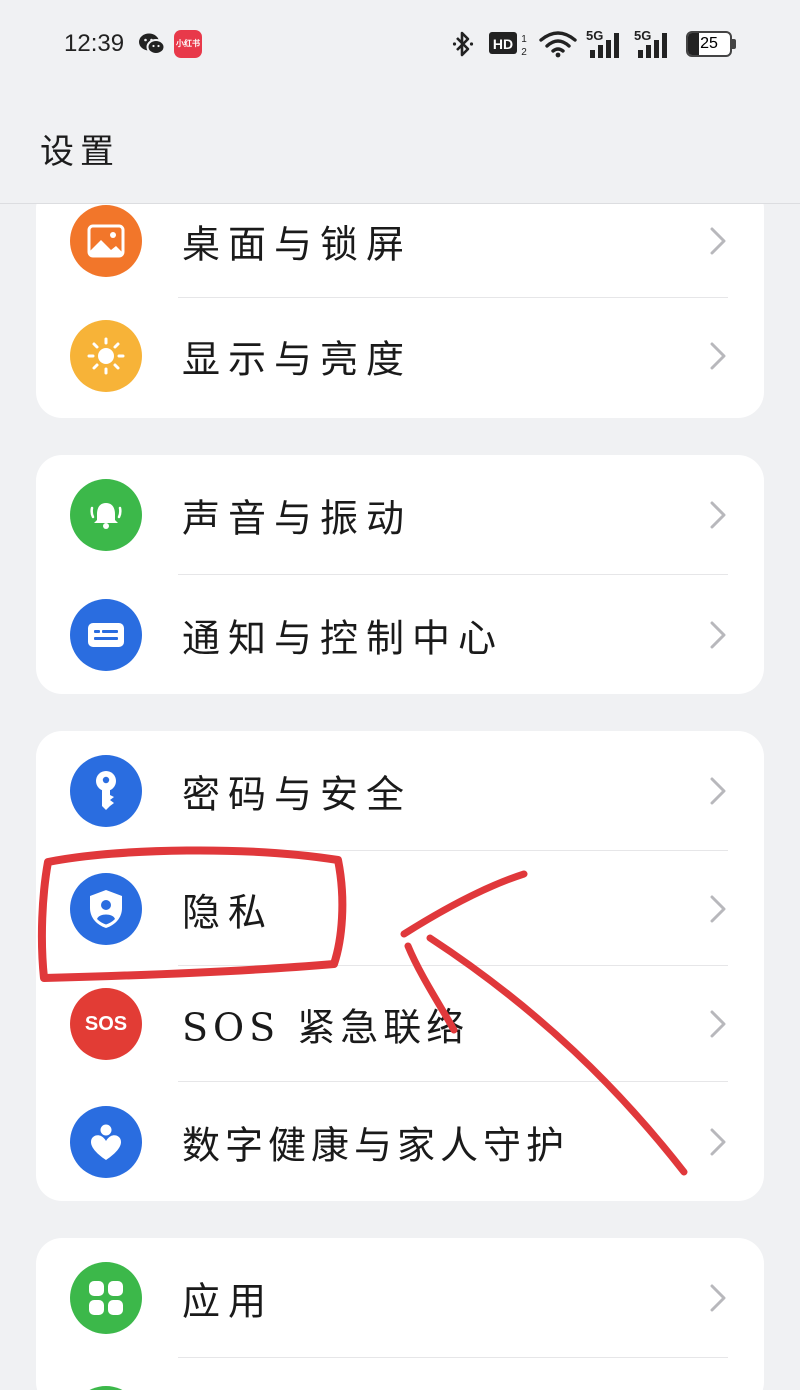  Describe the element at coordinates (297, 244) in the screenshot. I see `settings-item-label: 桌面与锁屏` at that location.